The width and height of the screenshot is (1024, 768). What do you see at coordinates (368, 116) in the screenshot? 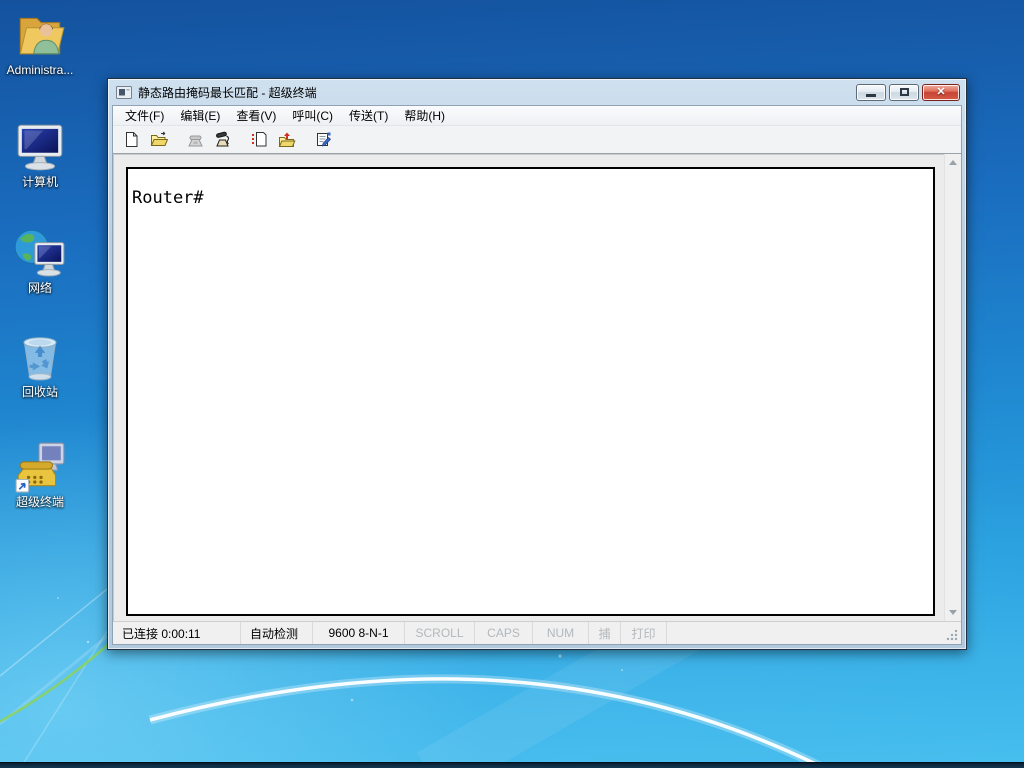
I see `menu-transfer: 传送(T)` at bounding box center [368, 116].